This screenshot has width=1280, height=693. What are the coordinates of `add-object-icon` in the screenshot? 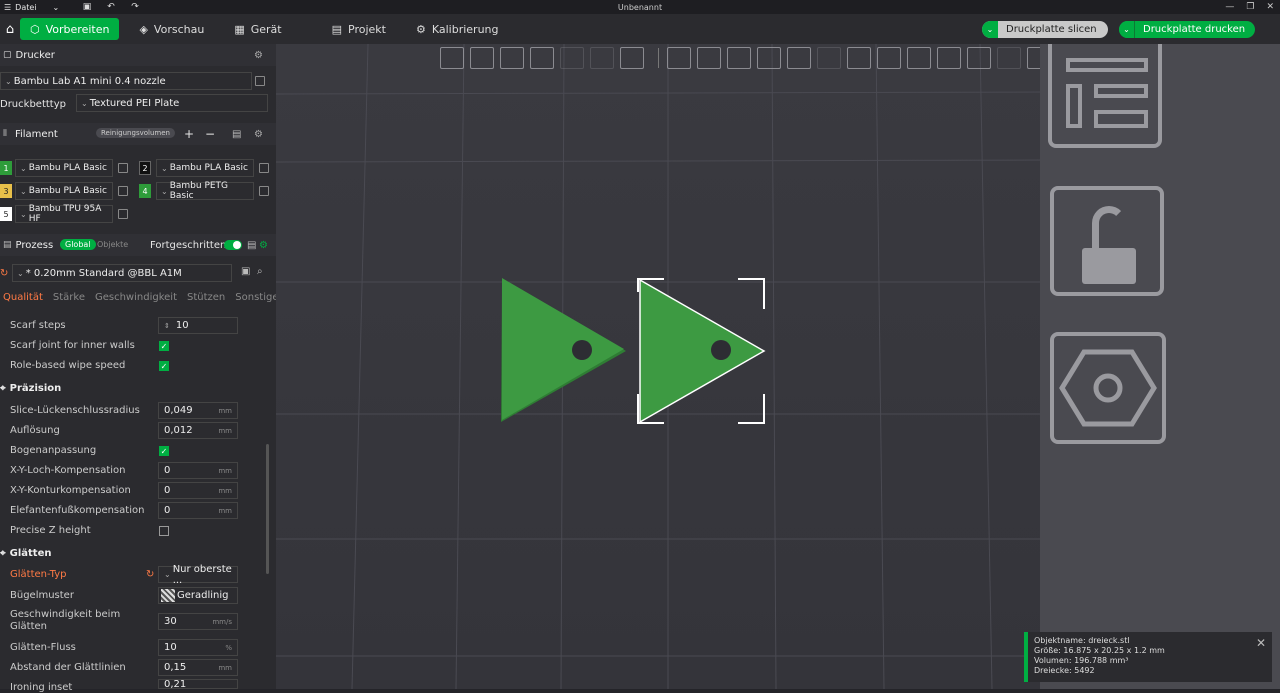 It's located at (452, 58).